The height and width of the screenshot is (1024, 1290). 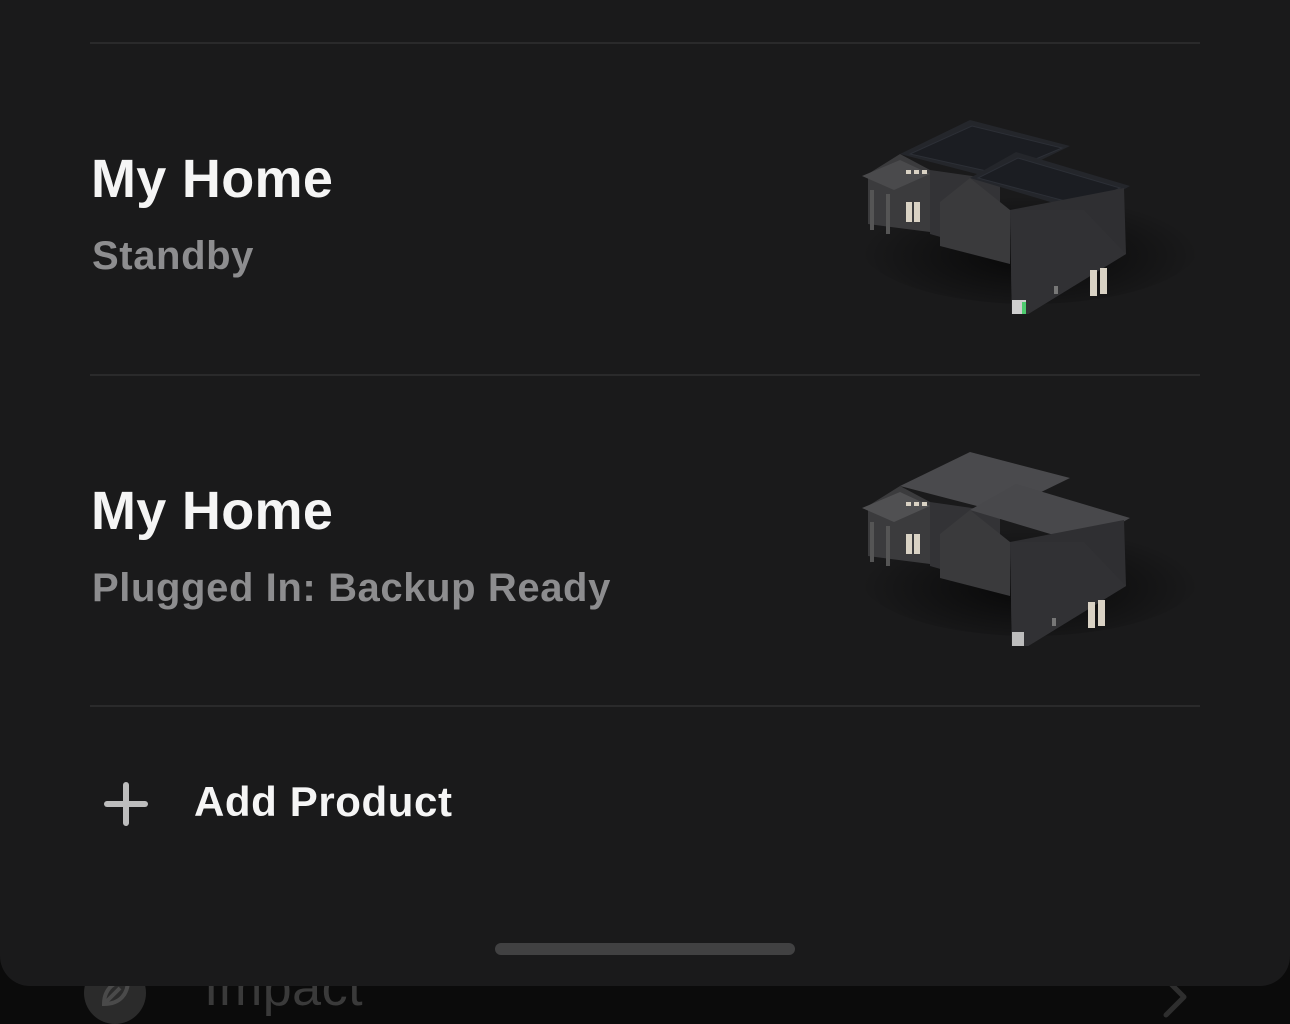 What do you see at coordinates (1020, 221) in the screenshot?
I see `house-with-solar-roof-icon` at bounding box center [1020, 221].